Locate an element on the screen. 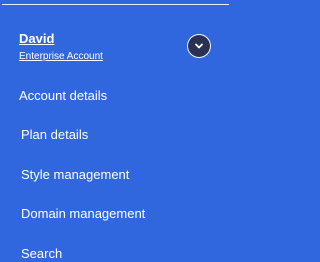 The image size is (320, 262). chevron-down-icon is located at coordinates (199, 46).